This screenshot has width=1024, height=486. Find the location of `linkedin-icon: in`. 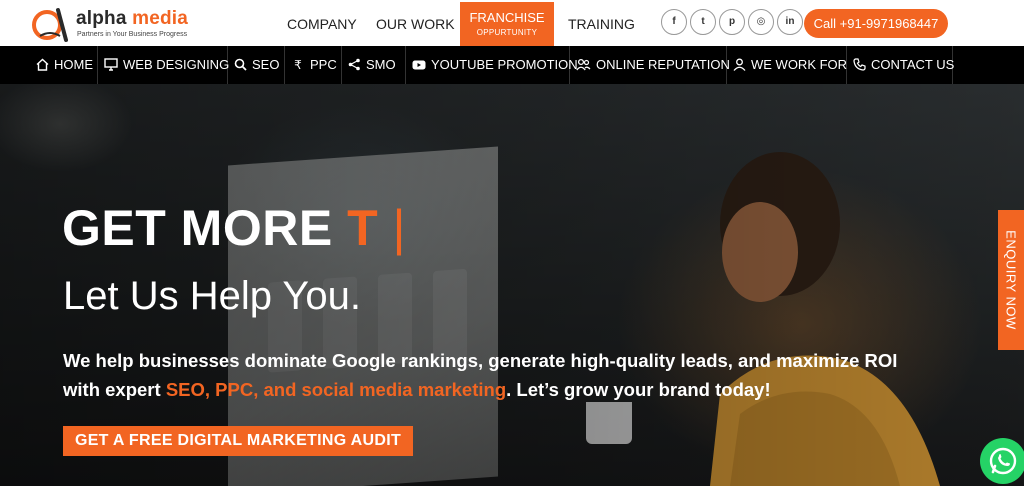

linkedin-icon: in is located at coordinates (790, 22).